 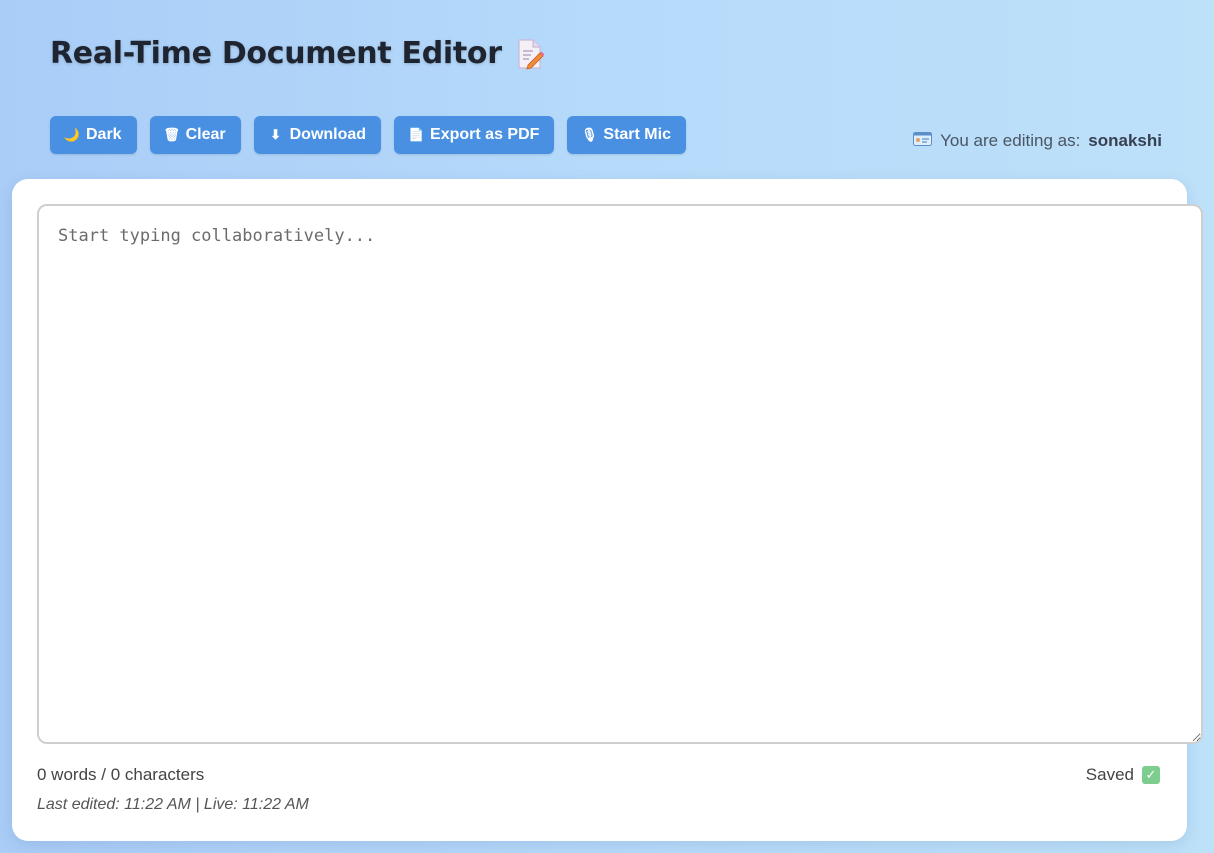 I want to click on last-edited-timestamp: Last edited: 11:22 AM | Live: 11:22 AM, so click(x=173, y=804).